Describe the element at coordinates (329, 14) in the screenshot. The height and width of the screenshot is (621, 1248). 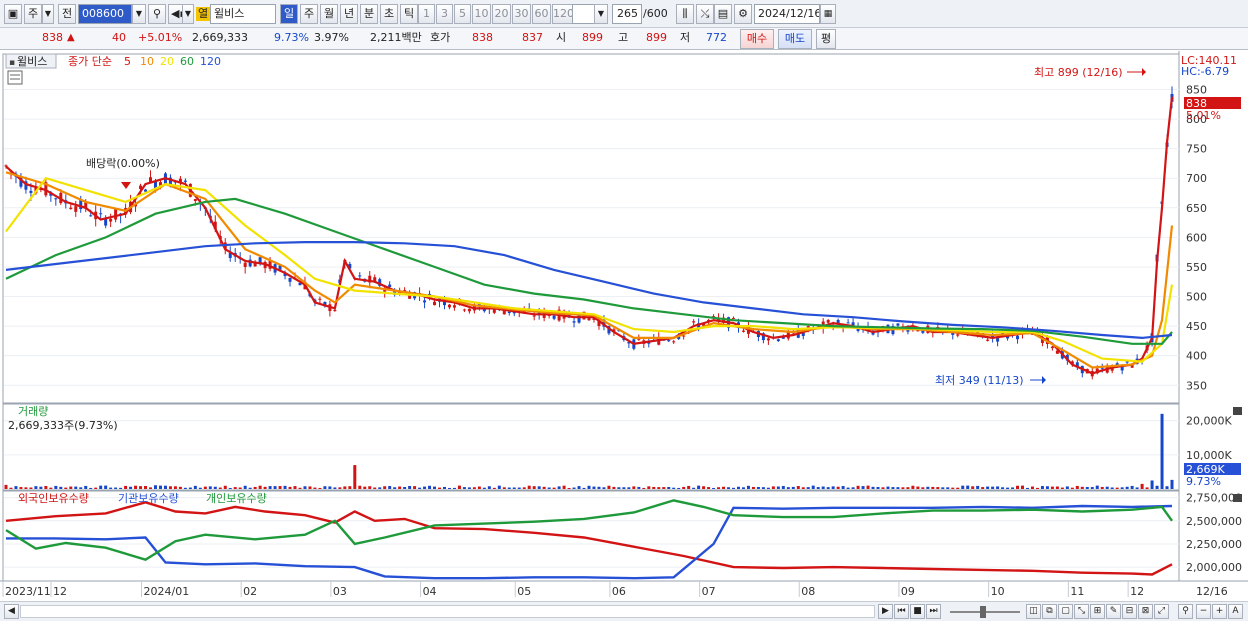
I see `period-tab-2: 월` at that location.